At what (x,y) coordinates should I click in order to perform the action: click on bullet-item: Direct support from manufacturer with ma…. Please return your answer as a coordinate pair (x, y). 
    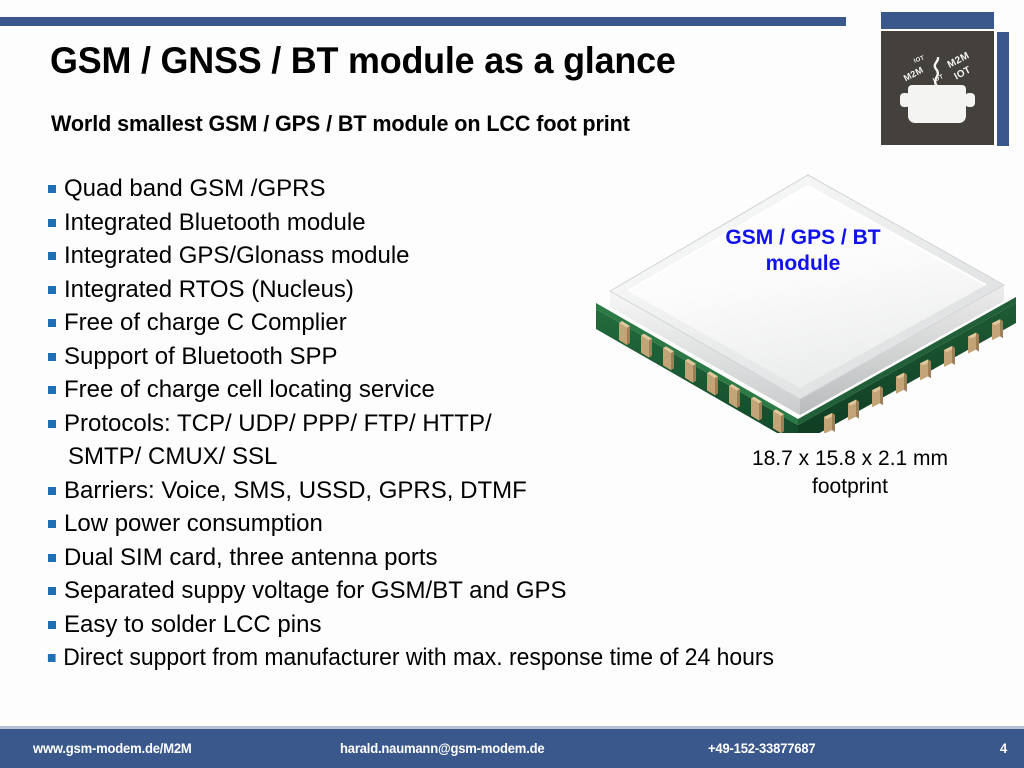
    Looking at the image, I should click on (495, 658).